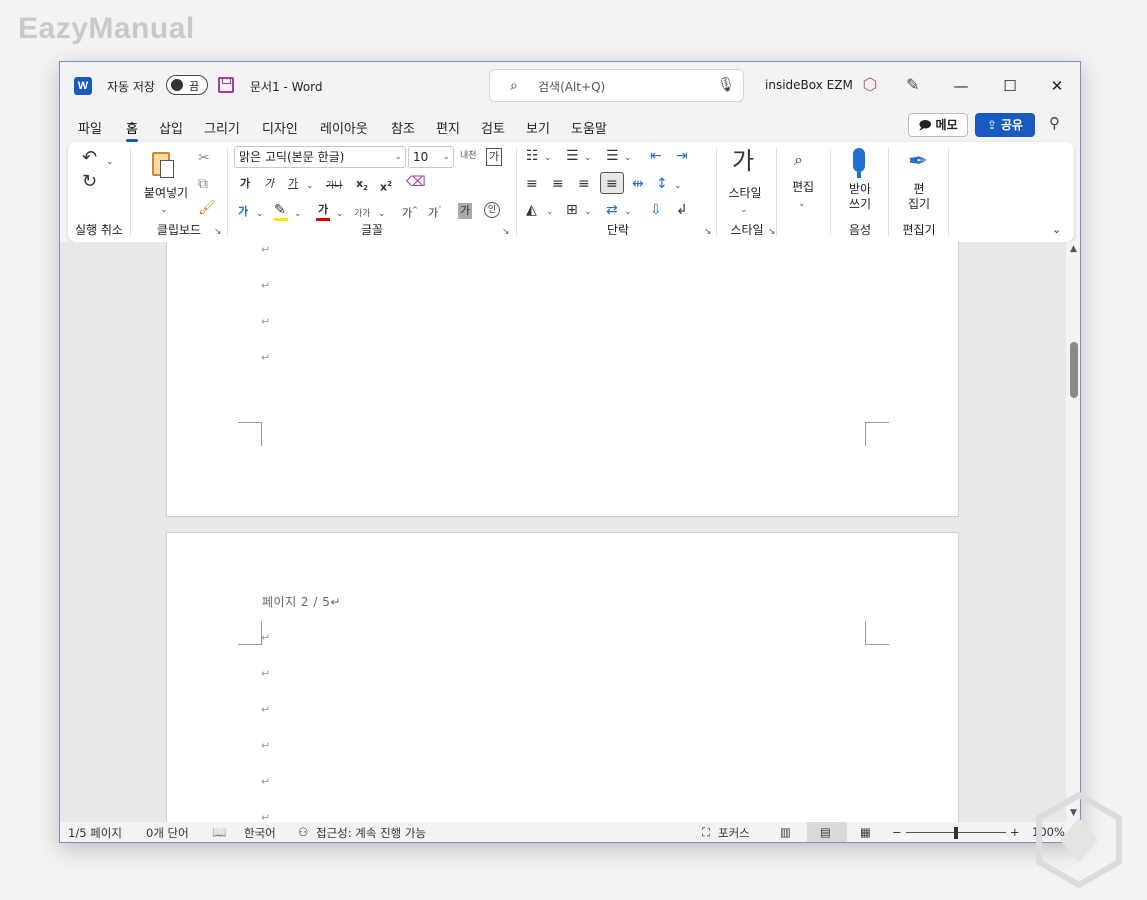 This screenshot has height=900, width=1147. I want to click on shading-icon: ◭, so click(531, 210).